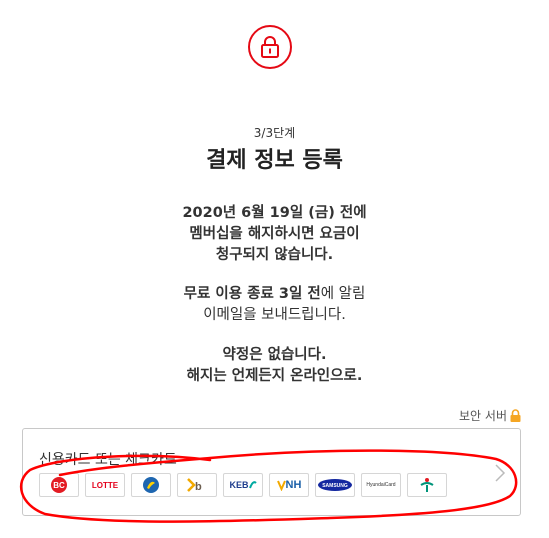  Describe the element at coordinates (515, 415) in the screenshot. I see `padlock-icon` at that location.